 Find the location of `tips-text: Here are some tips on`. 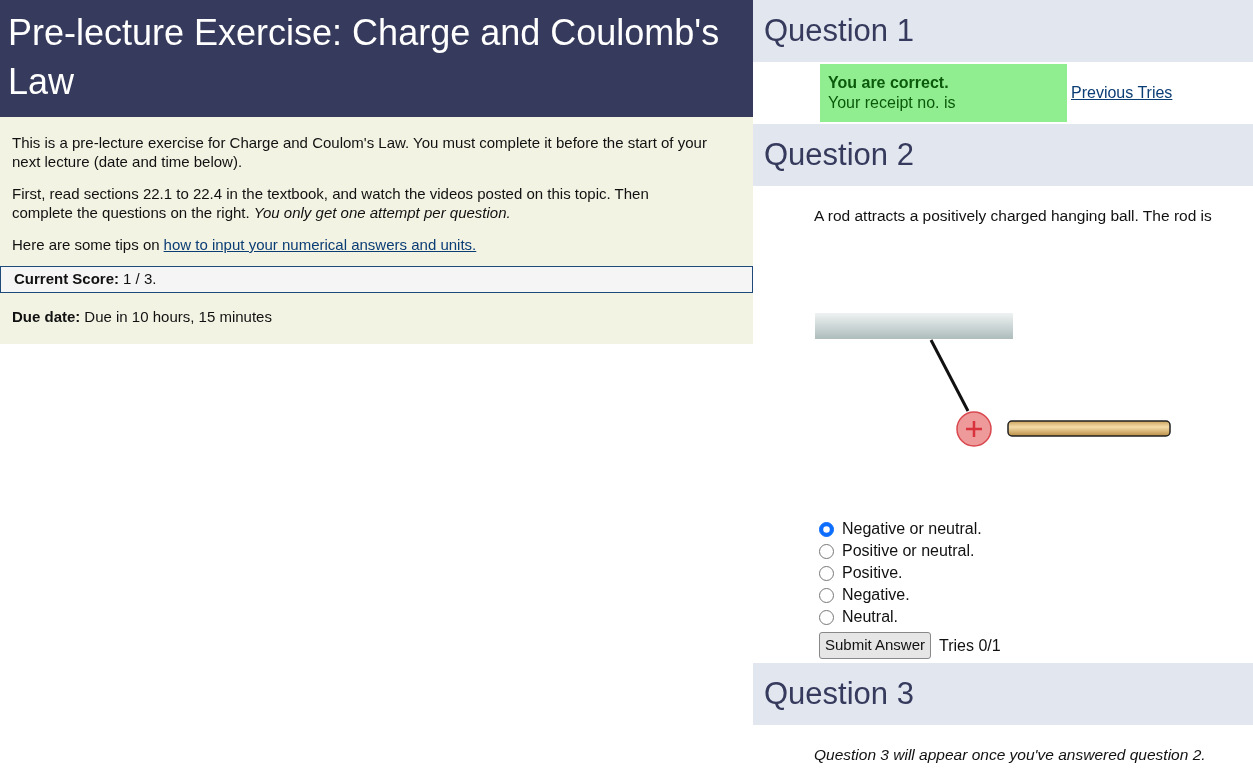

tips-text: Here are some tips on is located at coordinates (86, 244).